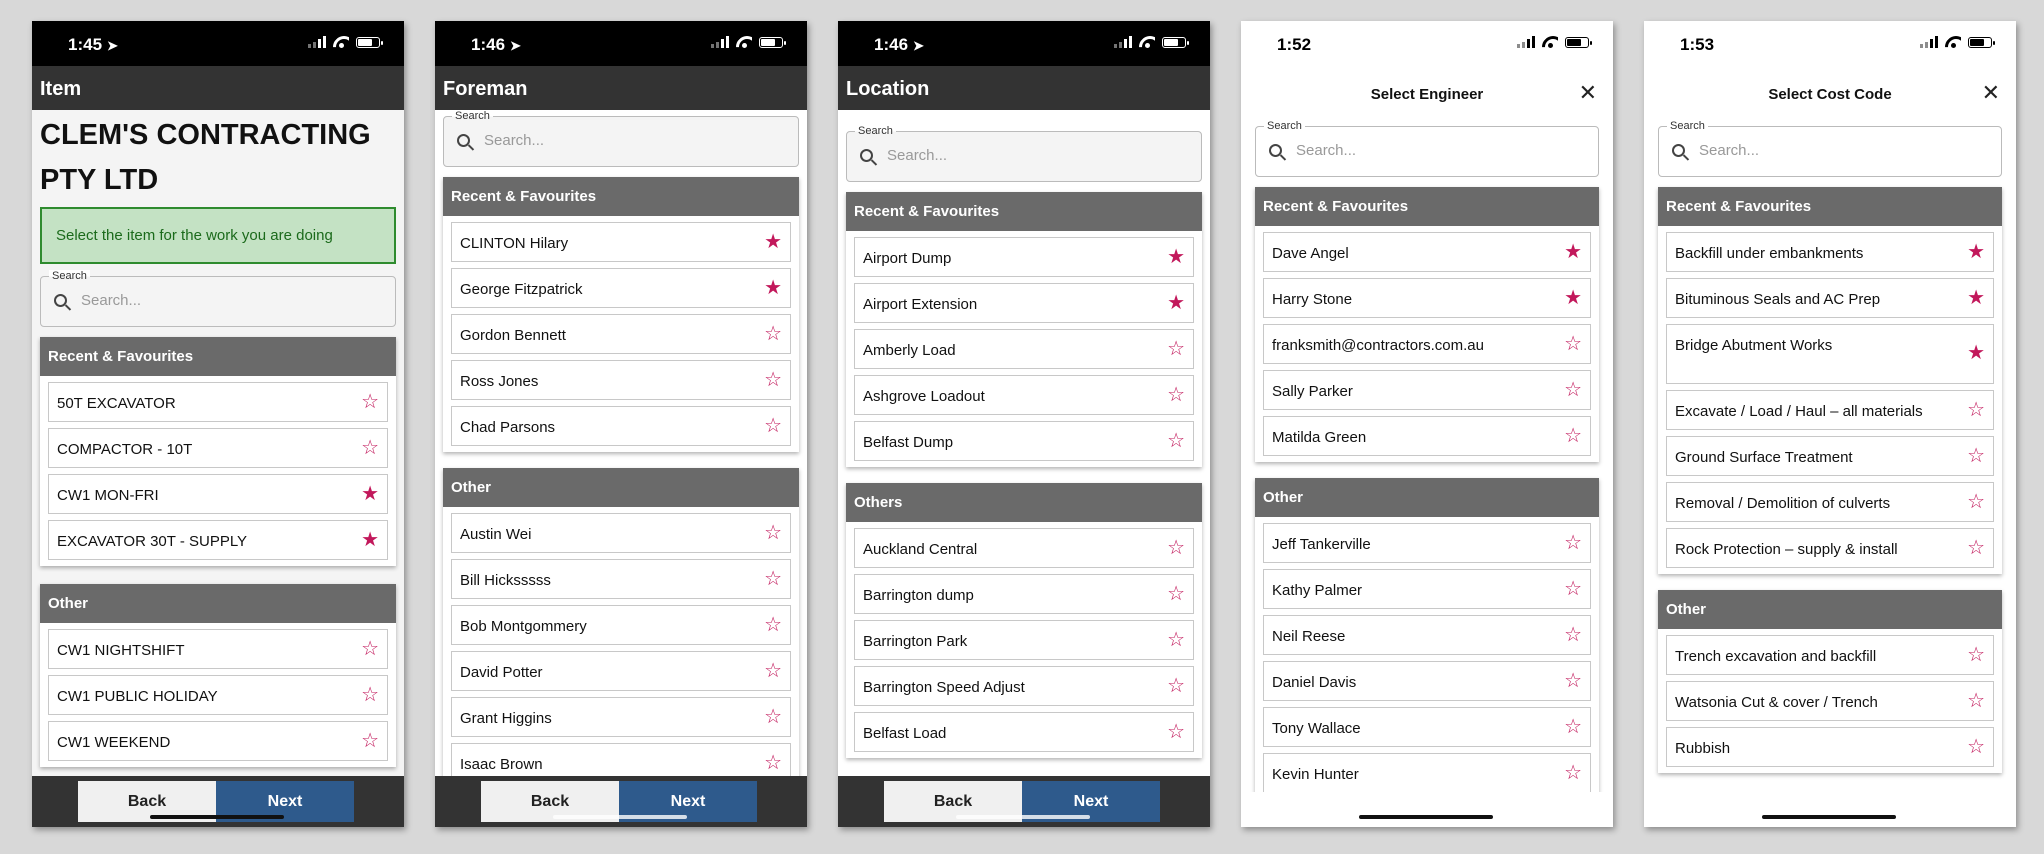 The image size is (2044, 854). Describe the element at coordinates (1024, 441) in the screenshot. I see `list-item: Belfast Dump ☆` at that location.